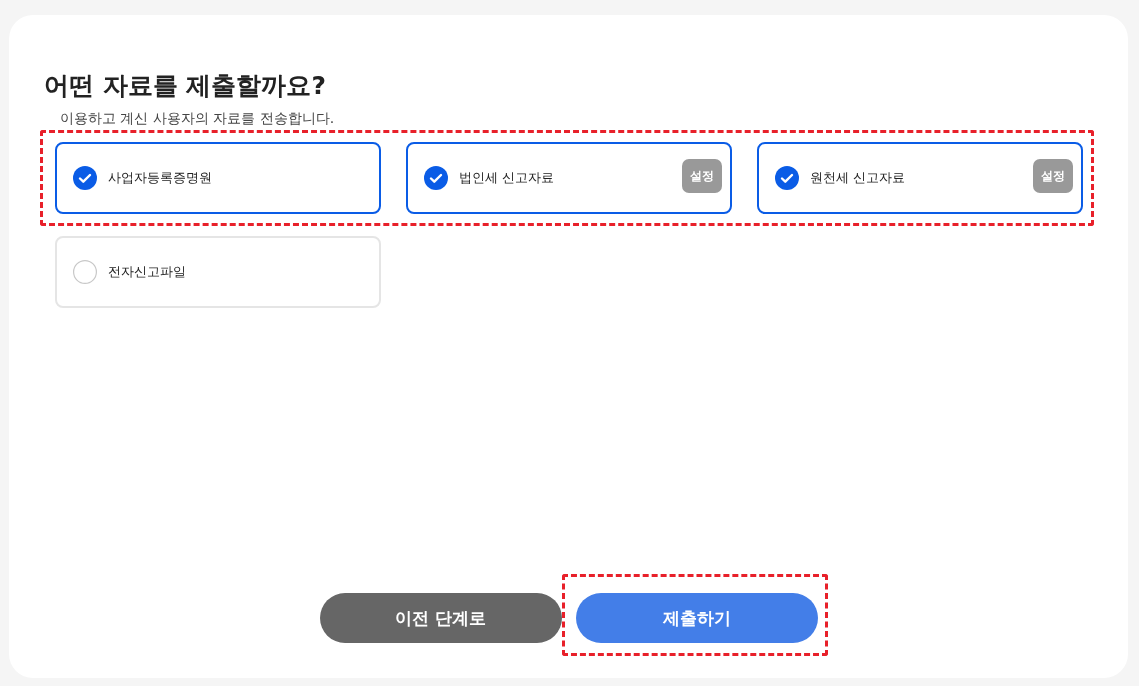  I want to click on page-title: 어떤 자료를 제출할까요?, so click(185, 86).